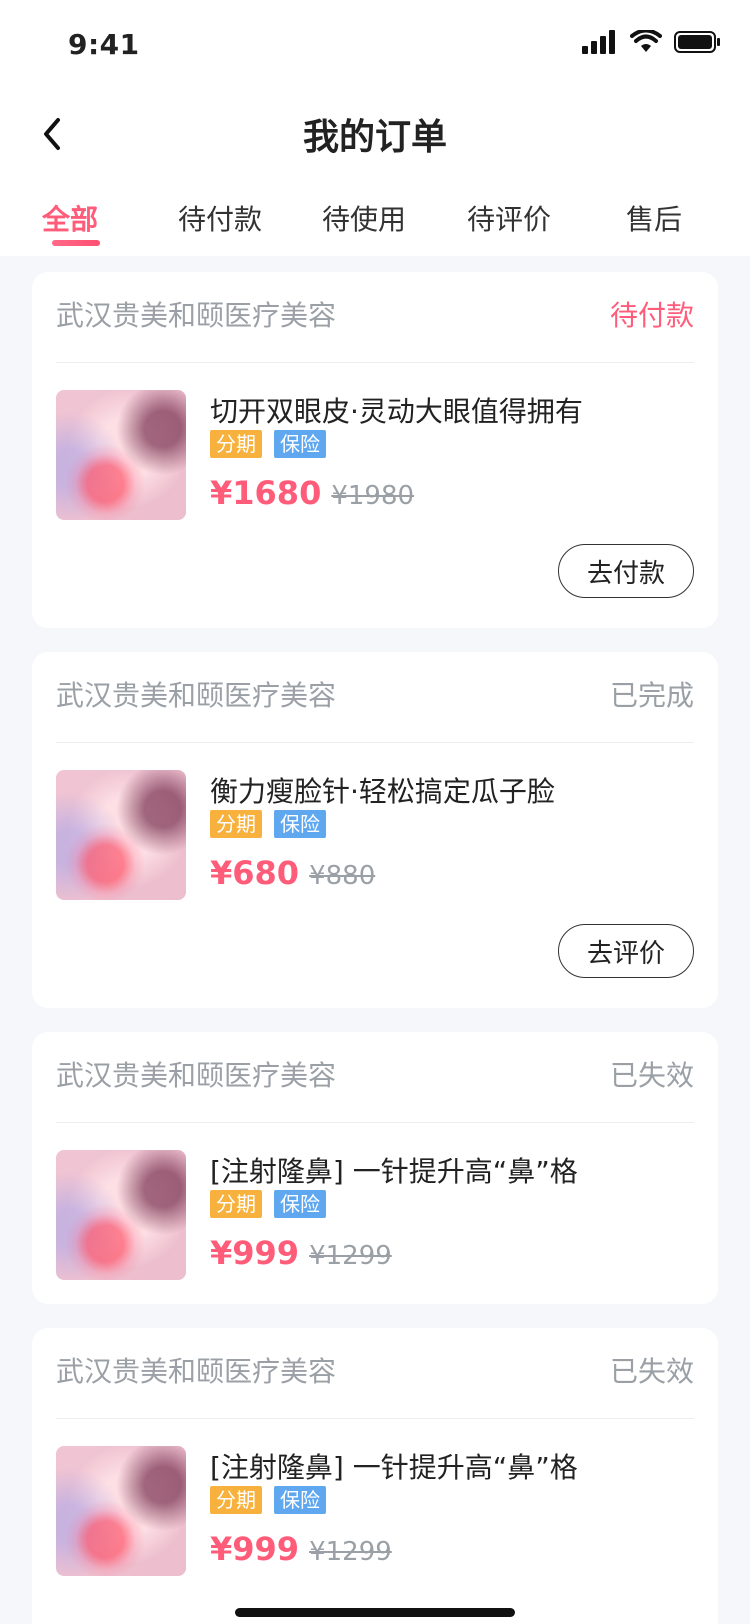 The width and height of the screenshot is (750, 1624). What do you see at coordinates (375, 1612) in the screenshot?
I see `home-indicator` at bounding box center [375, 1612].